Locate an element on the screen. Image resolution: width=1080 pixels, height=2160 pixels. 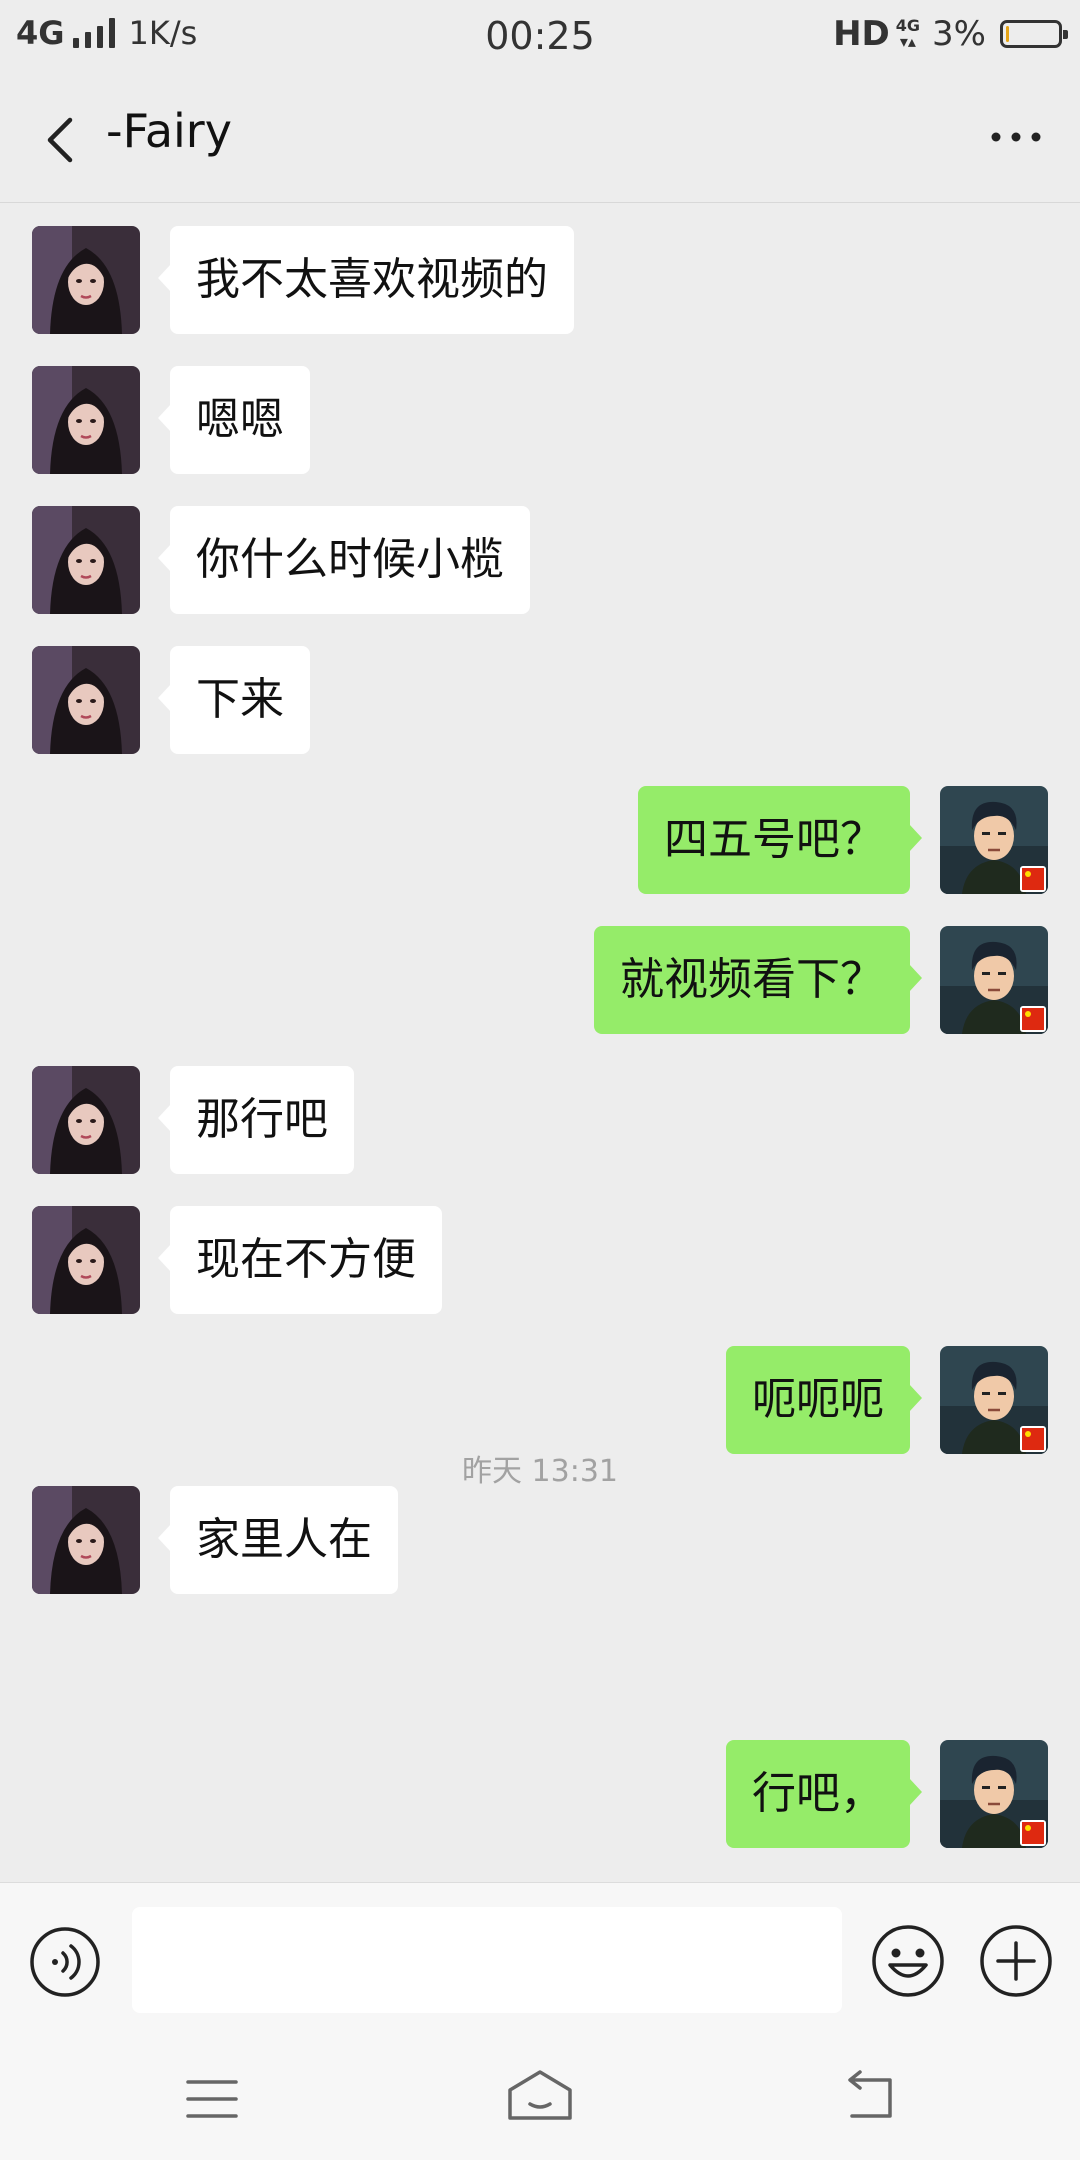
hd-indicator: HD is located at coordinates (861, 34).